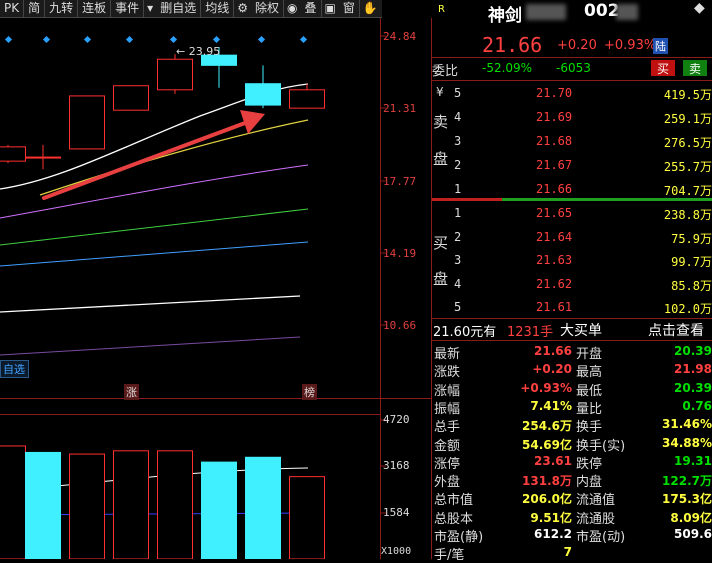 This screenshot has width=712, height=563. What do you see at coordinates (554, 284) in the screenshot?
I see `bid-price: 21.62` at bounding box center [554, 284].